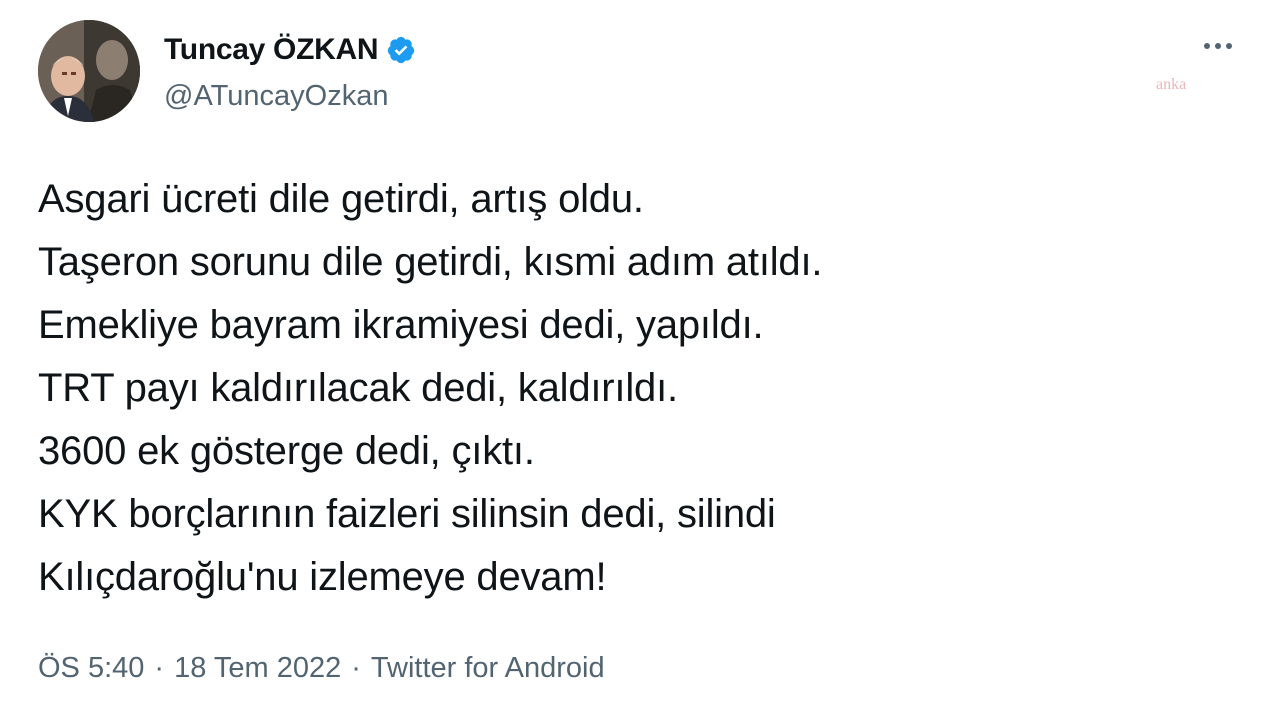 Image resolution: width=1280 pixels, height=720 pixels. Describe the element at coordinates (488, 668) in the screenshot. I see `tweet-source: Twitter for Android` at that location.